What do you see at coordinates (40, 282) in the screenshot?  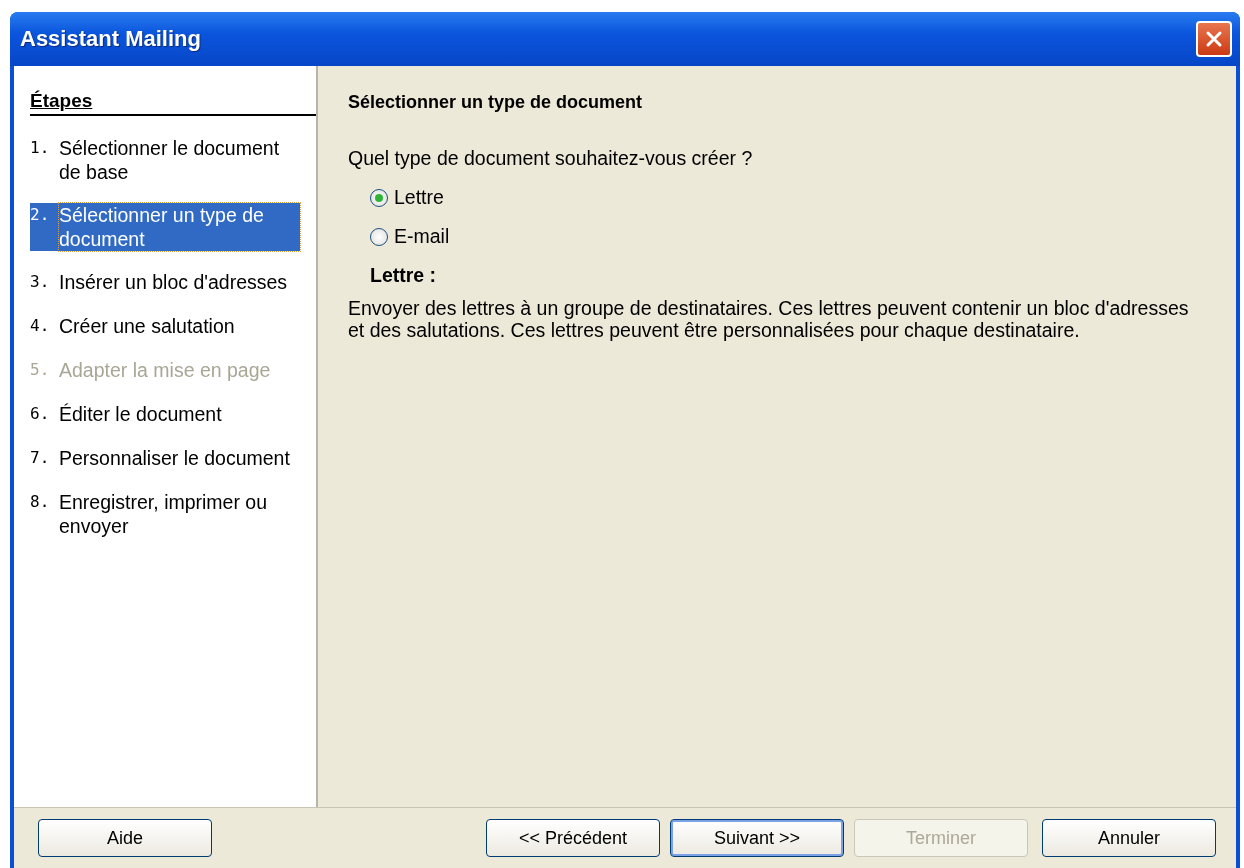 I see `step-number: 3.` at bounding box center [40, 282].